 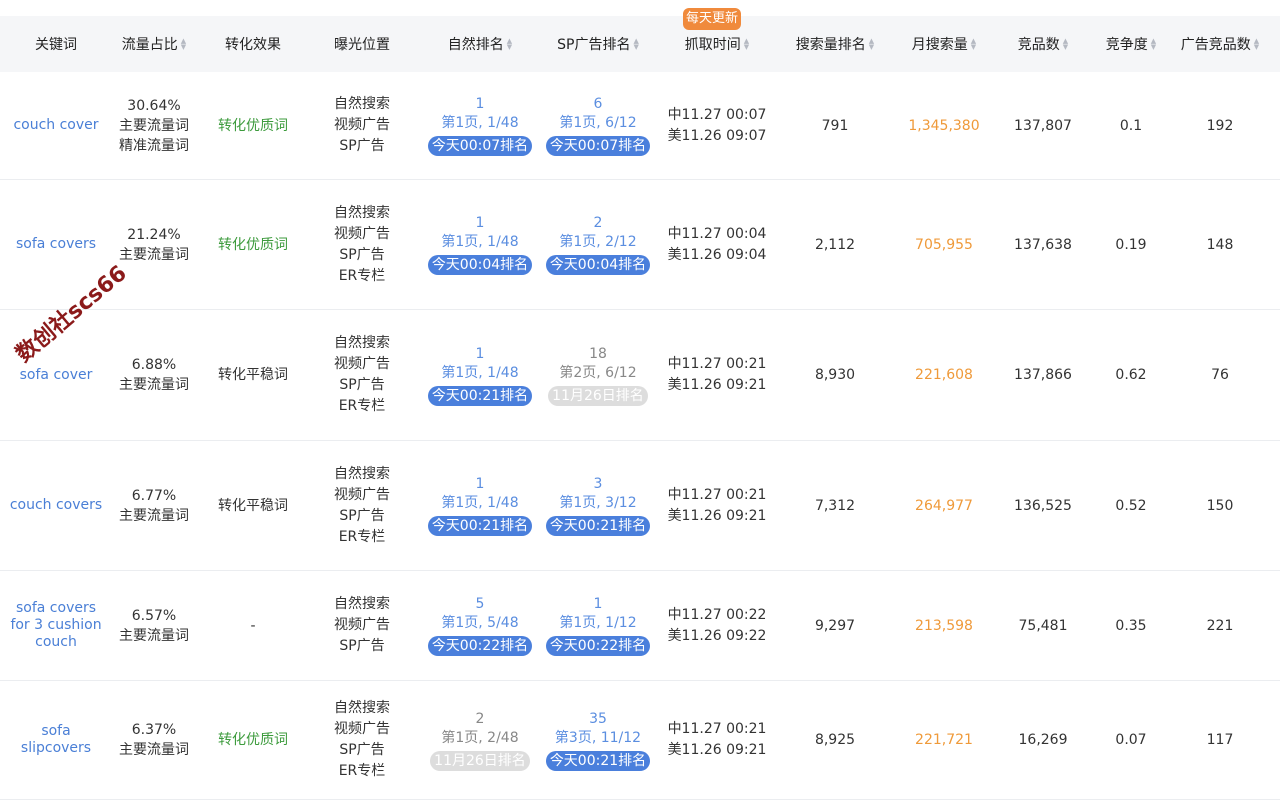 I want to click on monthly-search-value: 264,977, so click(x=944, y=506).